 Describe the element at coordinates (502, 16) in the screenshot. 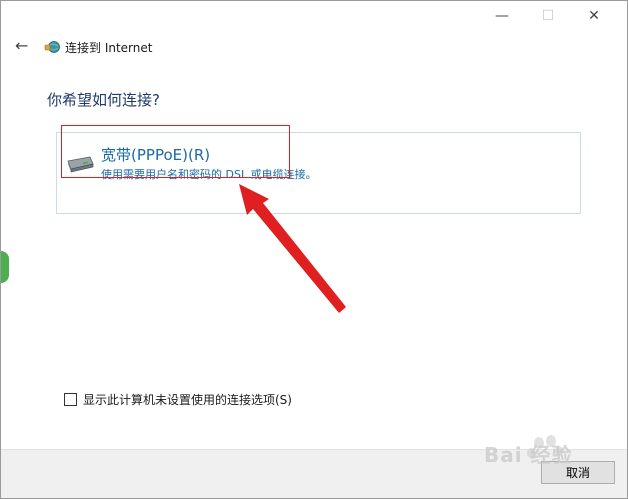

I see `minimize-button: —` at that location.